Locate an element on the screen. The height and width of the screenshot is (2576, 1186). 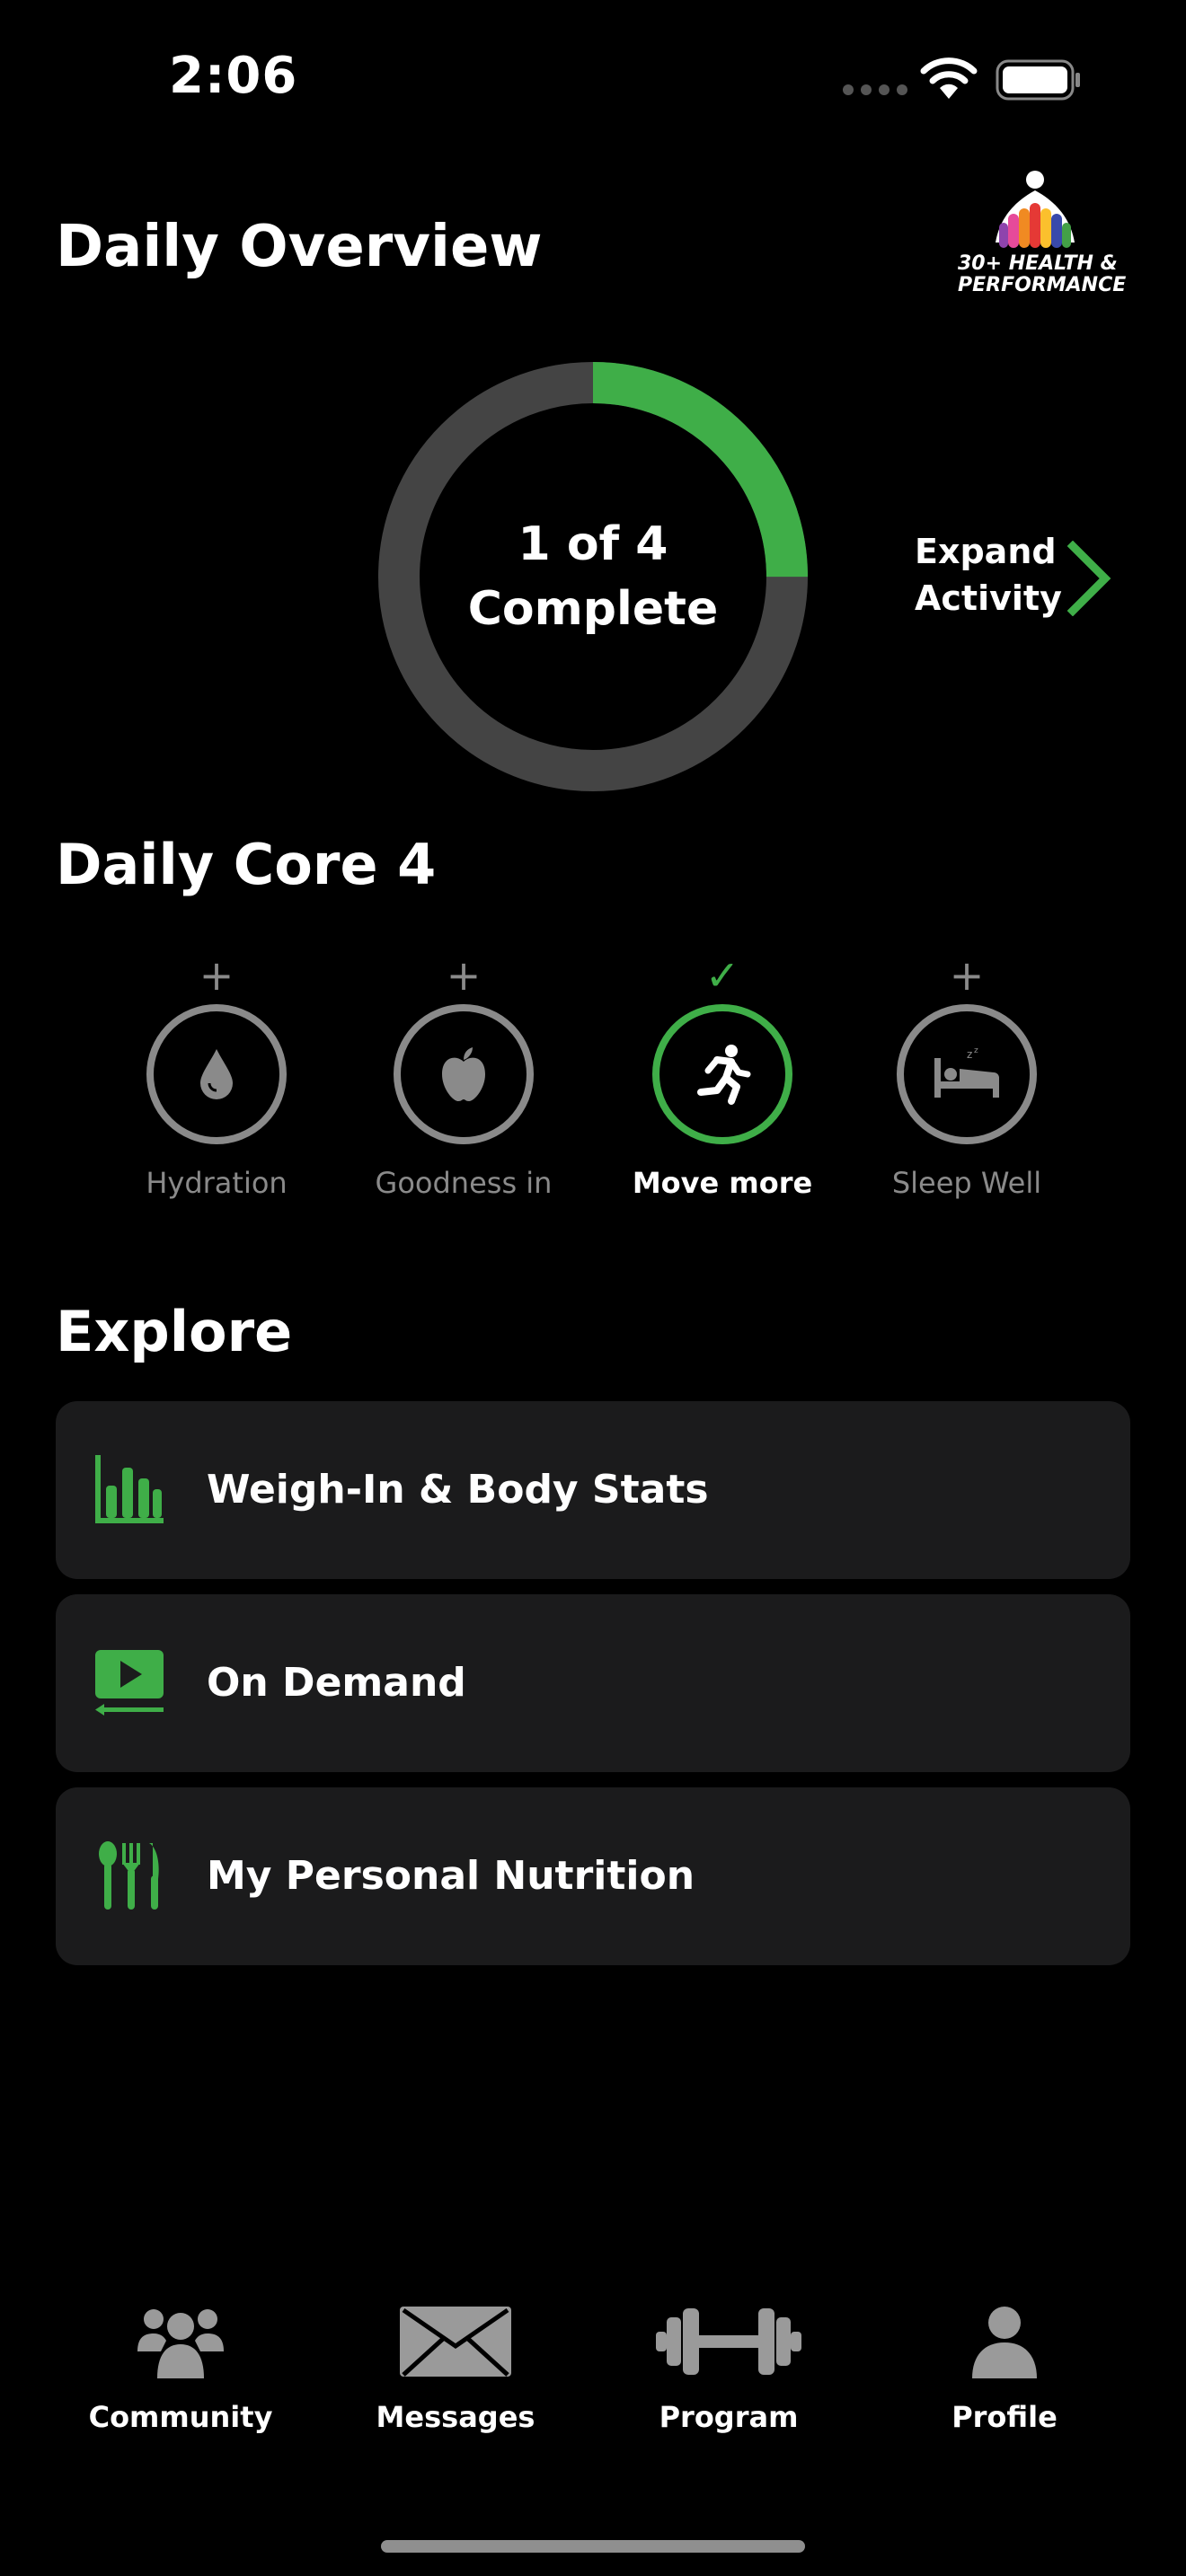
tab-profile: Profile is located at coordinates (1004, 2366).